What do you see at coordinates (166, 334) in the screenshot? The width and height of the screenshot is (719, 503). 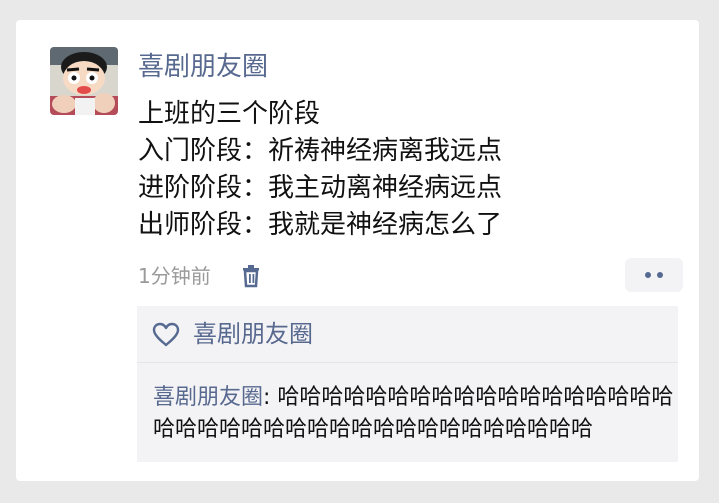 I see `heart-icon` at bounding box center [166, 334].